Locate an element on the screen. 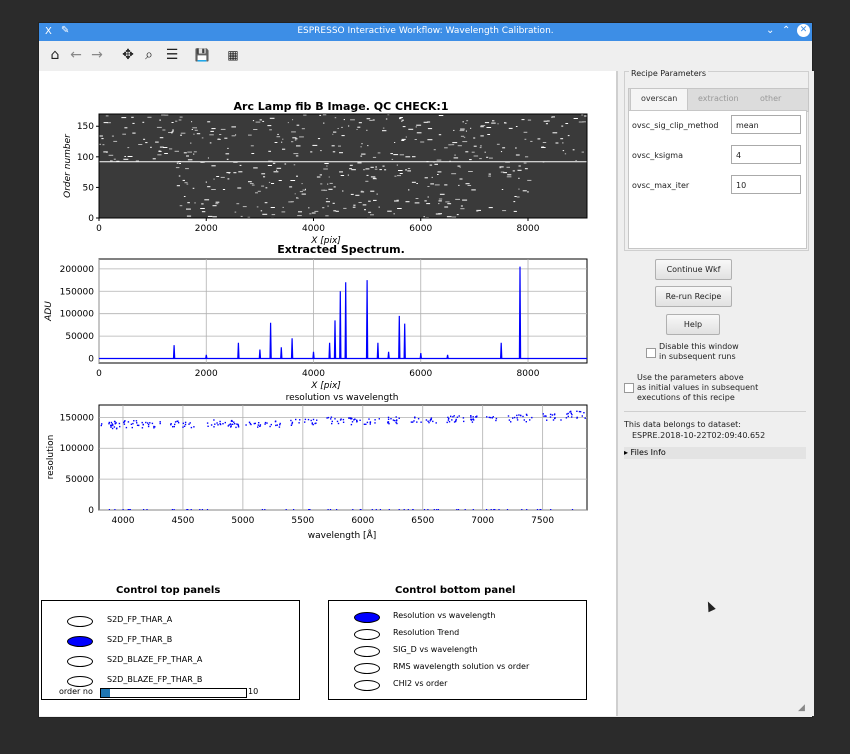 The image size is (850, 754). forward-icon: → is located at coordinates (97, 55).